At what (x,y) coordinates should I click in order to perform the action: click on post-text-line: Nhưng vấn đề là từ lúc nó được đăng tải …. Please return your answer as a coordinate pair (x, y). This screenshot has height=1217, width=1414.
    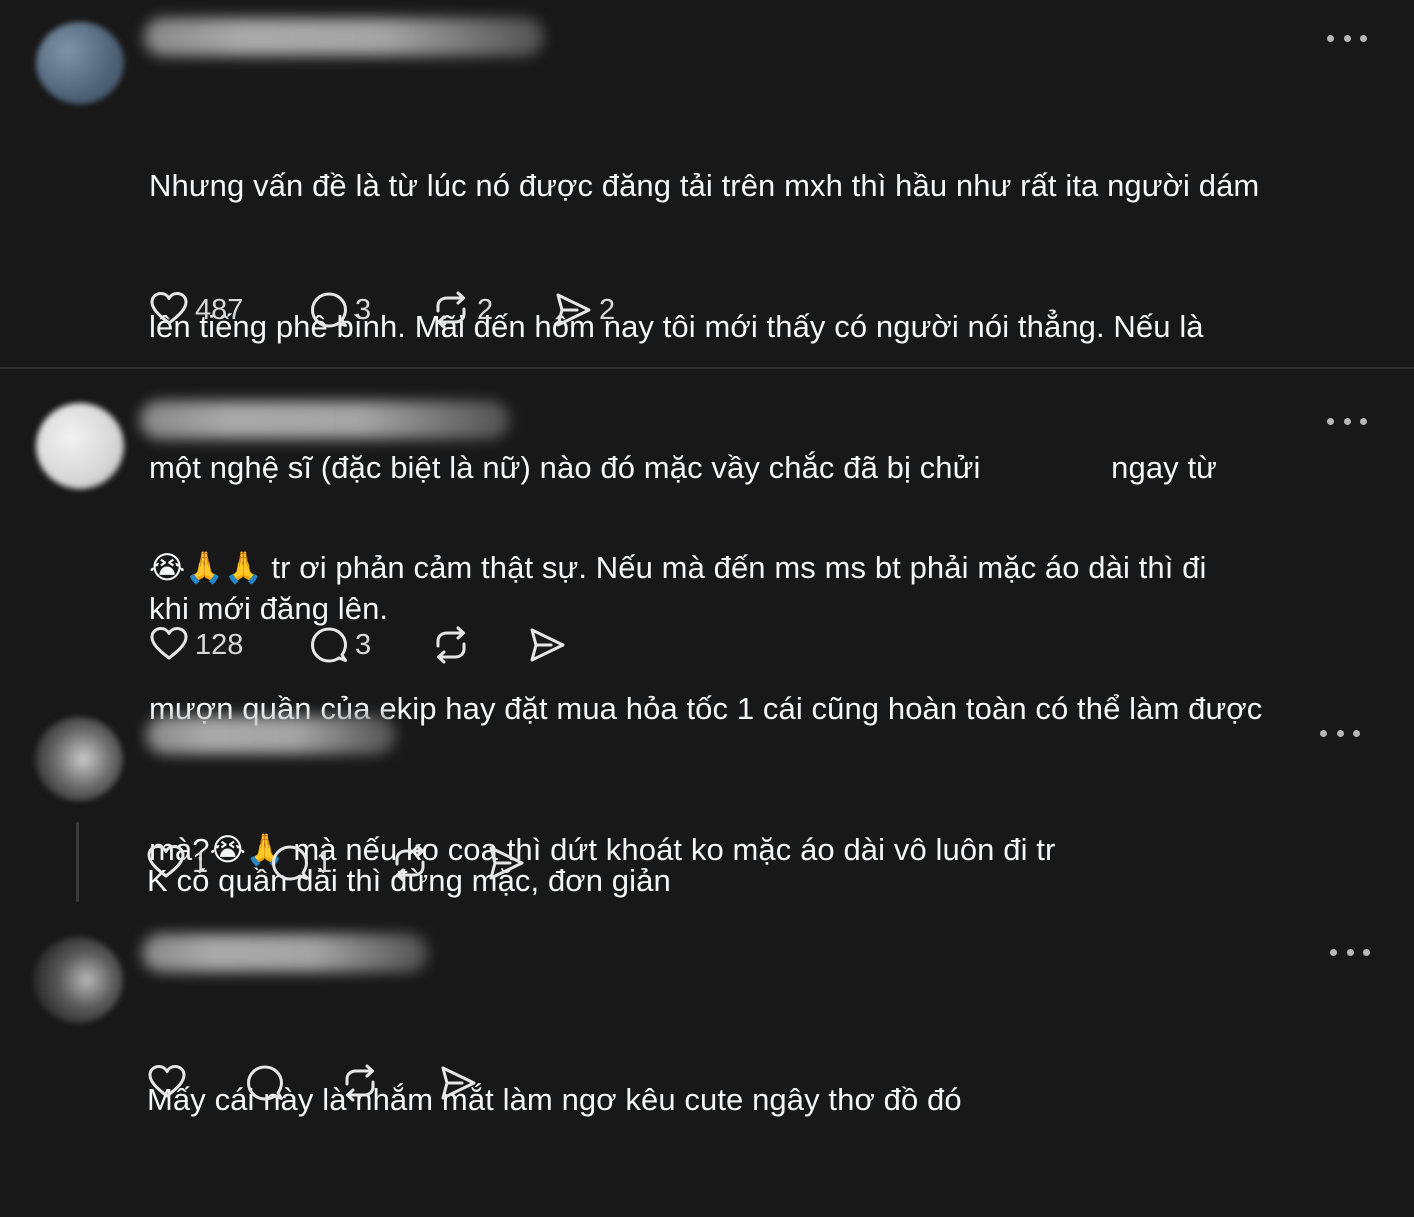
    Looking at the image, I should click on (704, 185).